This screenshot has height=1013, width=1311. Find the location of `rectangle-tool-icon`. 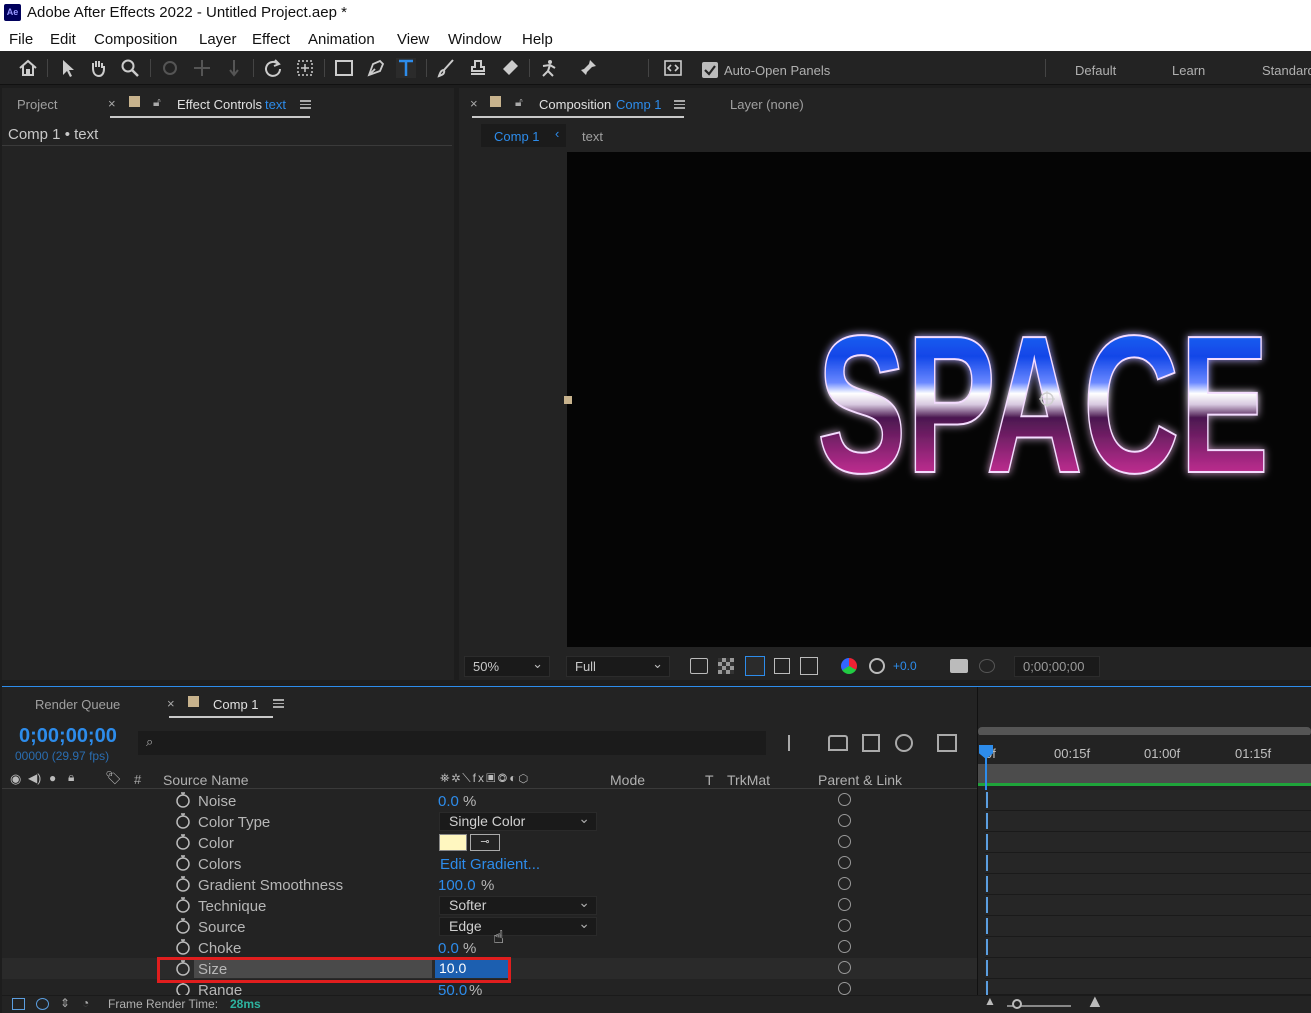

rectangle-tool-icon is located at coordinates (344, 68).